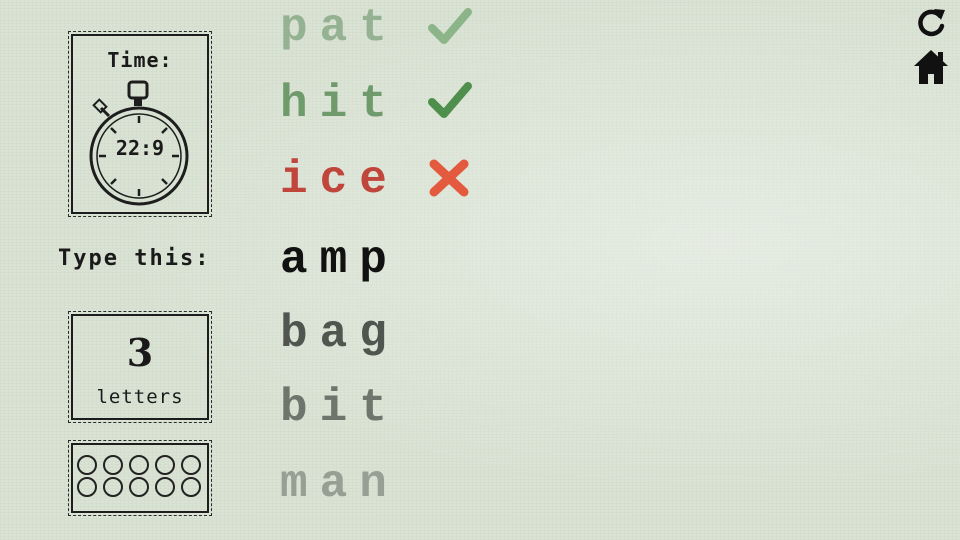 The height and width of the screenshot is (540, 960). I want to click on current-word: amp, so click(339, 260).